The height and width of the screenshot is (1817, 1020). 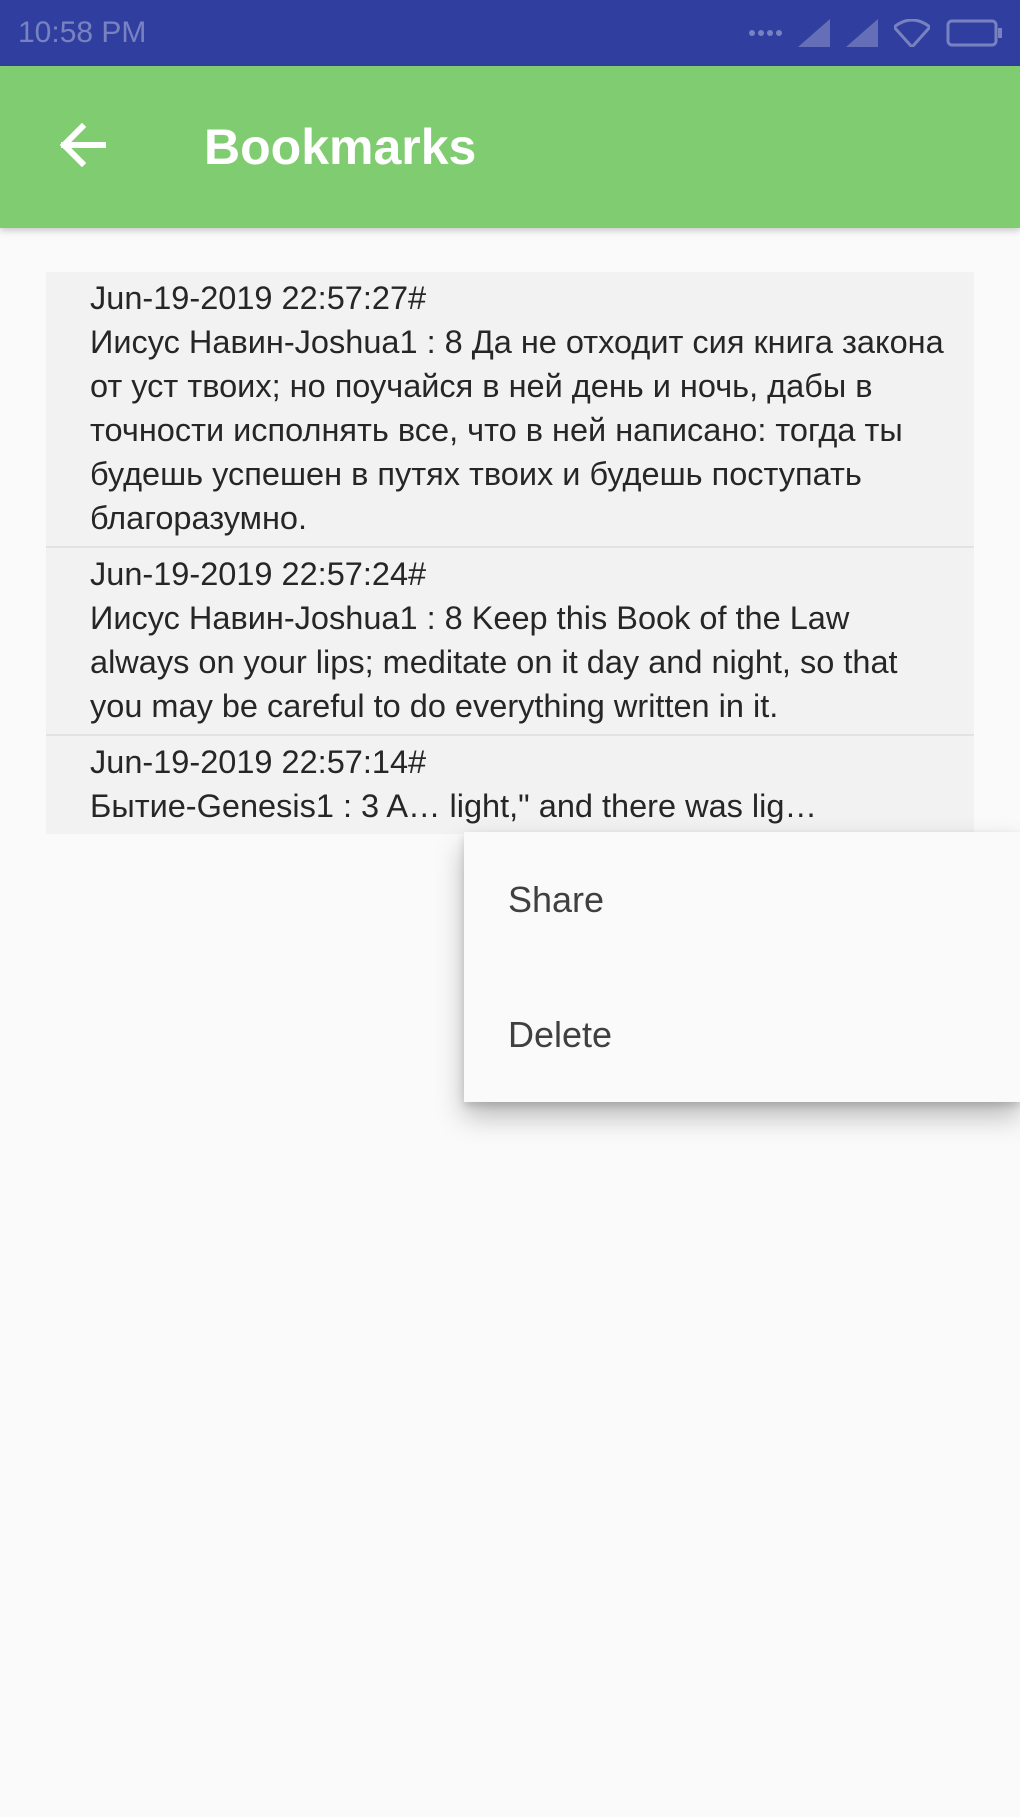 What do you see at coordinates (340, 147) in the screenshot?
I see `page-title: Bookmarks` at bounding box center [340, 147].